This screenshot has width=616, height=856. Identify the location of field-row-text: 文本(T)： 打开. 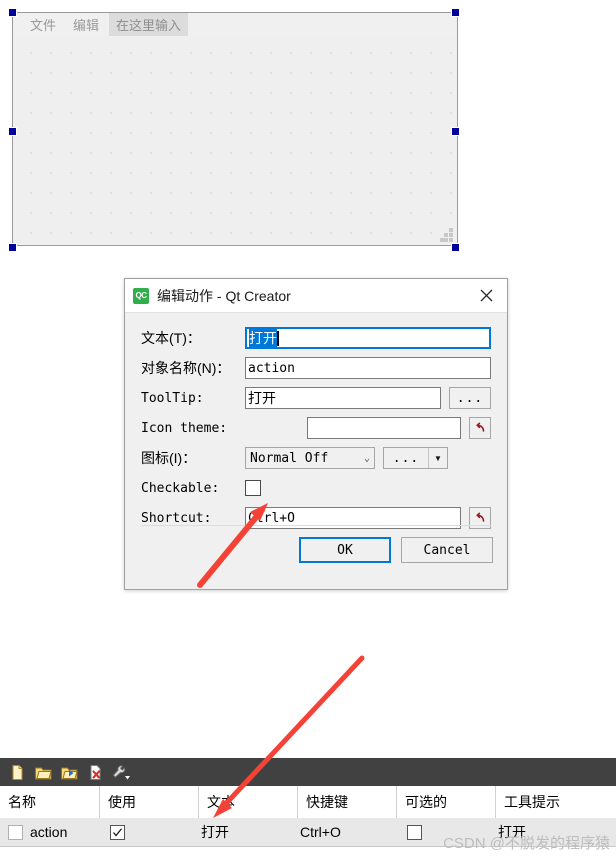
(316, 338).